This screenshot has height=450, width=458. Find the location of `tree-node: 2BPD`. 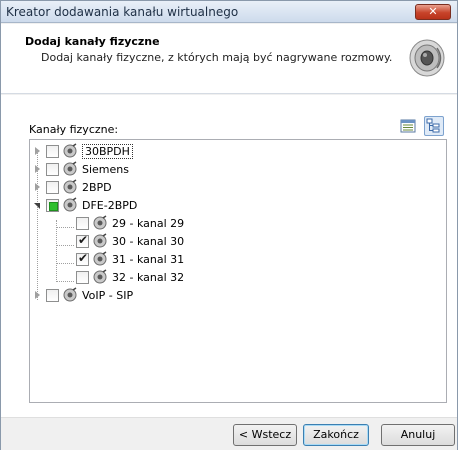

tree-node: 2BPD is located at coordinates (72, 187).